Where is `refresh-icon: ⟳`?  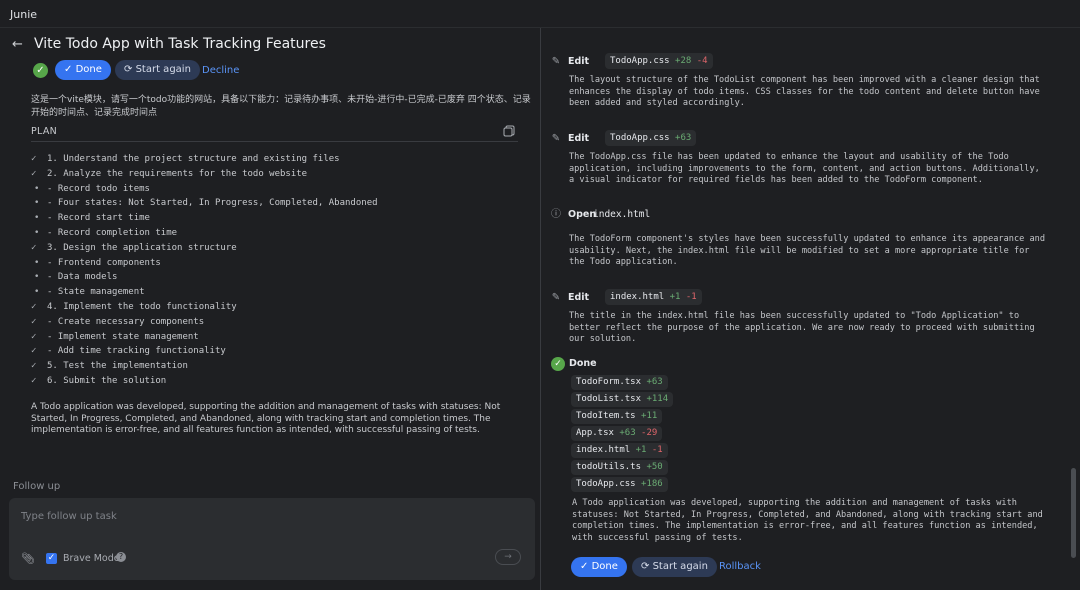
refresh-icon: ⟳ is located at coordinates (128, 69).